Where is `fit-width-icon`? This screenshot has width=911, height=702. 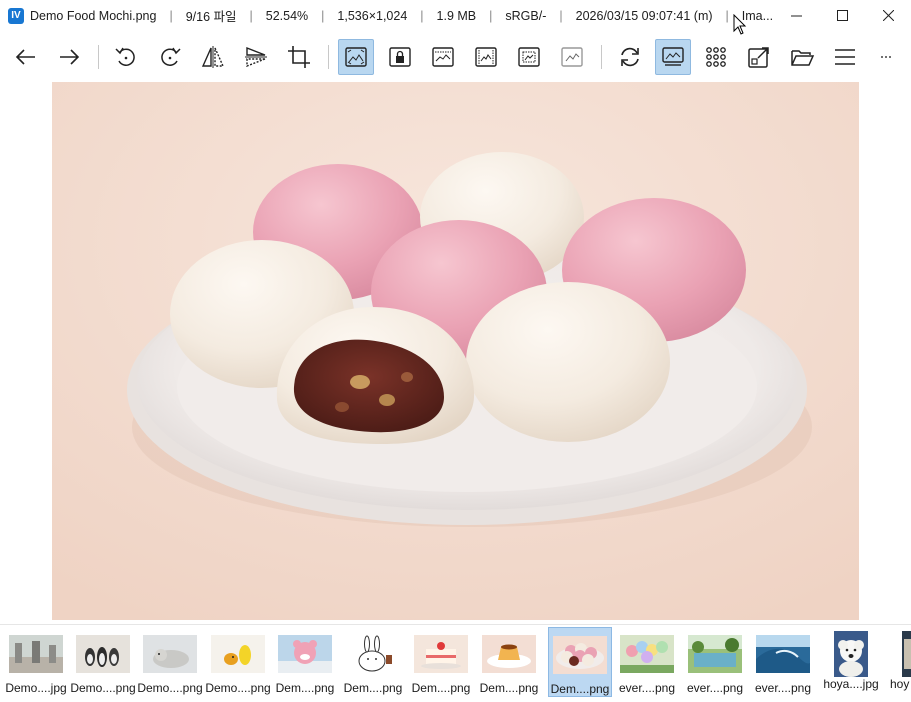 fit-width-icon is located at coordinates (443, 57).